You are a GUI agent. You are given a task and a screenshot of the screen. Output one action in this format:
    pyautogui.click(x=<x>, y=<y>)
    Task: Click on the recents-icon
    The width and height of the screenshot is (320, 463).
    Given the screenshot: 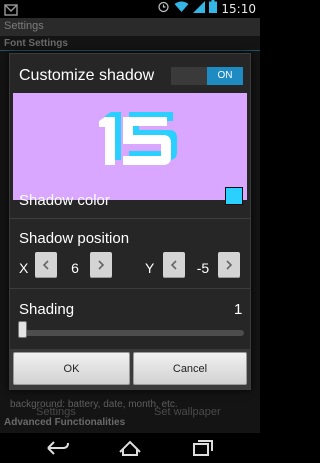 What is the action you would take?
    pyautogui.click(x=203, y=448)
    